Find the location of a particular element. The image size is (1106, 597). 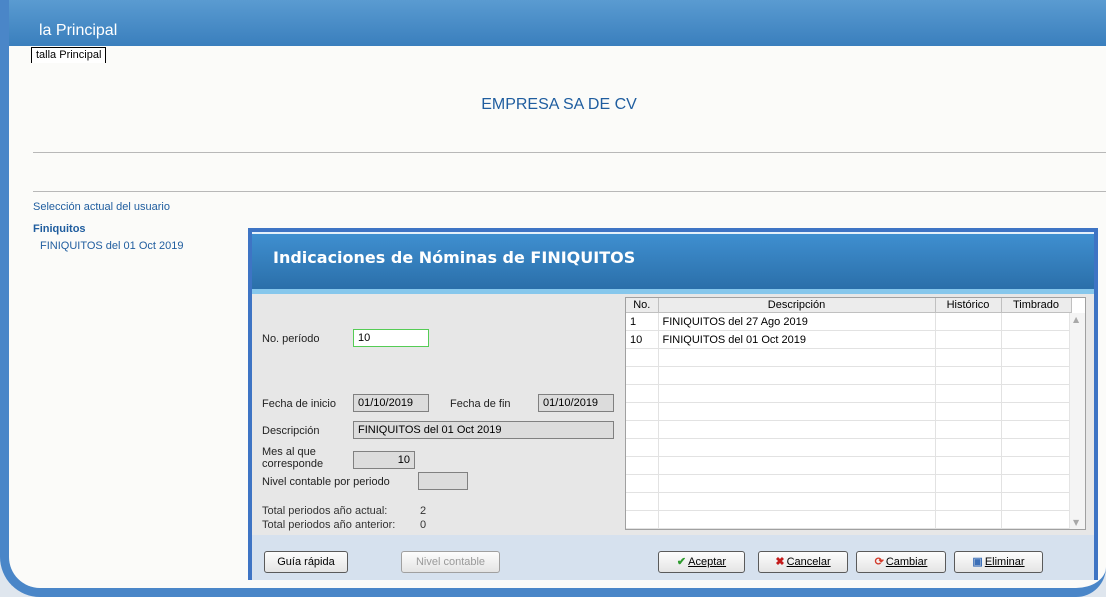

fecha-inicio-field: 01/10/2019 is located at coordinates (391, 403).